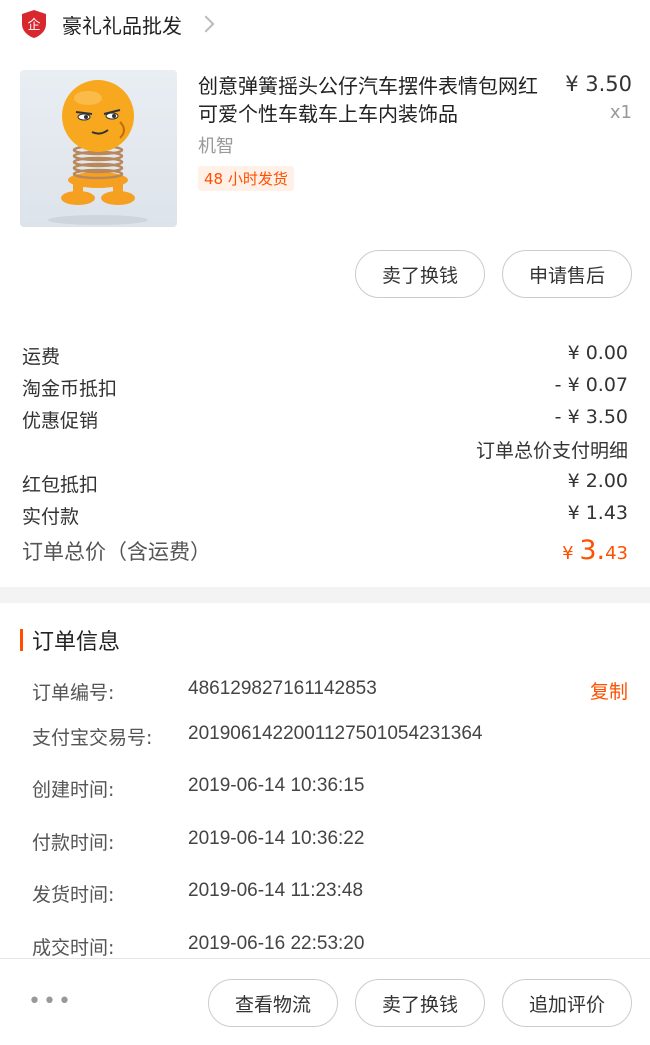  I want to click on add-review-button: 追加评价, so click(567, 1003).